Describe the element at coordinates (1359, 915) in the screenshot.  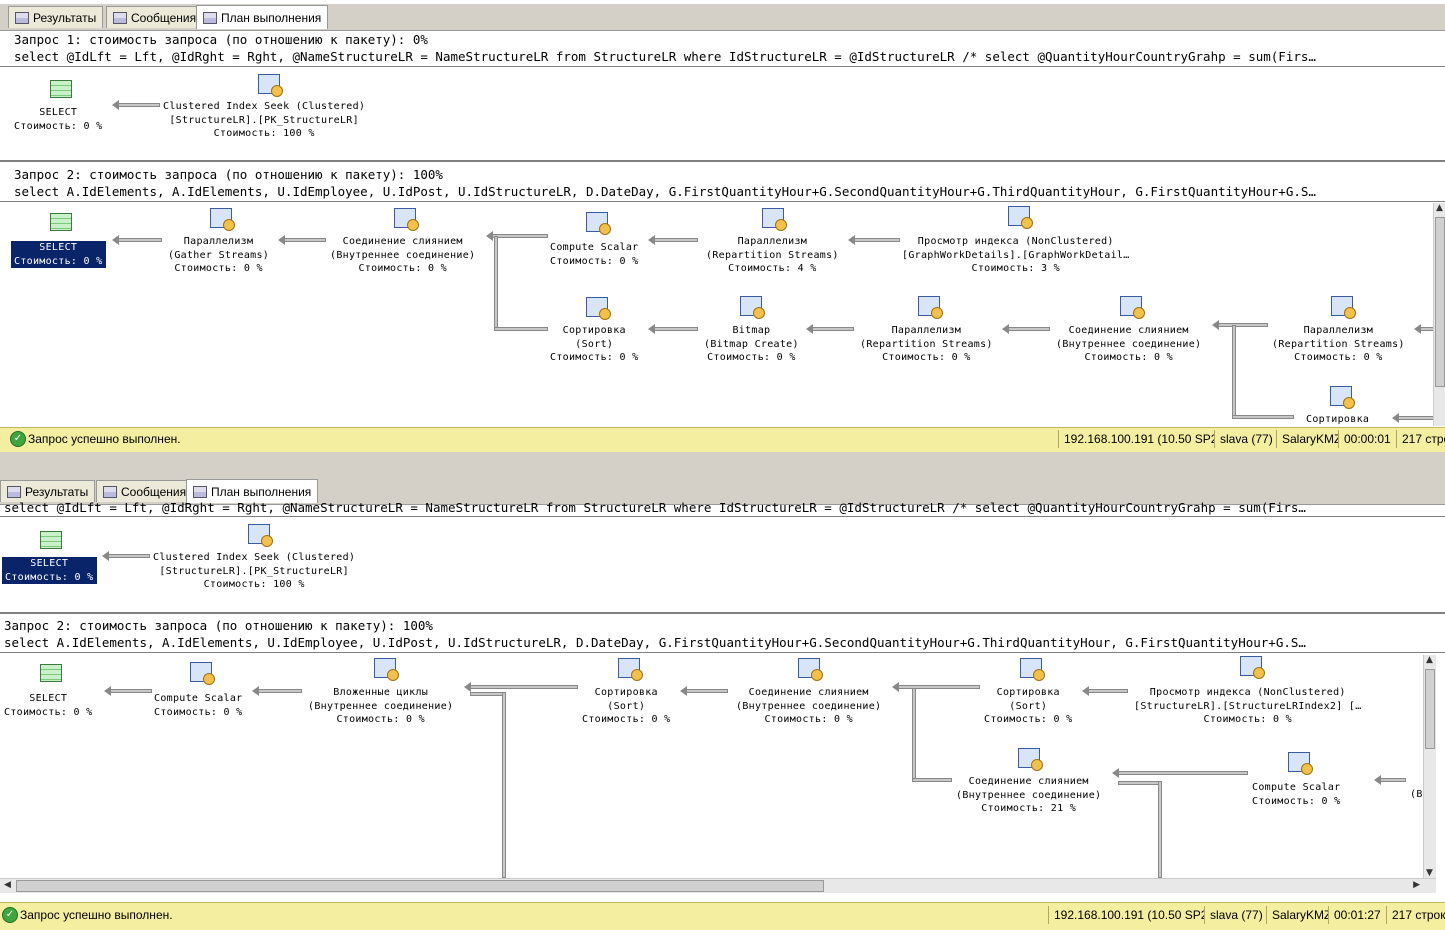
I see `status-time: 00:01:27` at that location.